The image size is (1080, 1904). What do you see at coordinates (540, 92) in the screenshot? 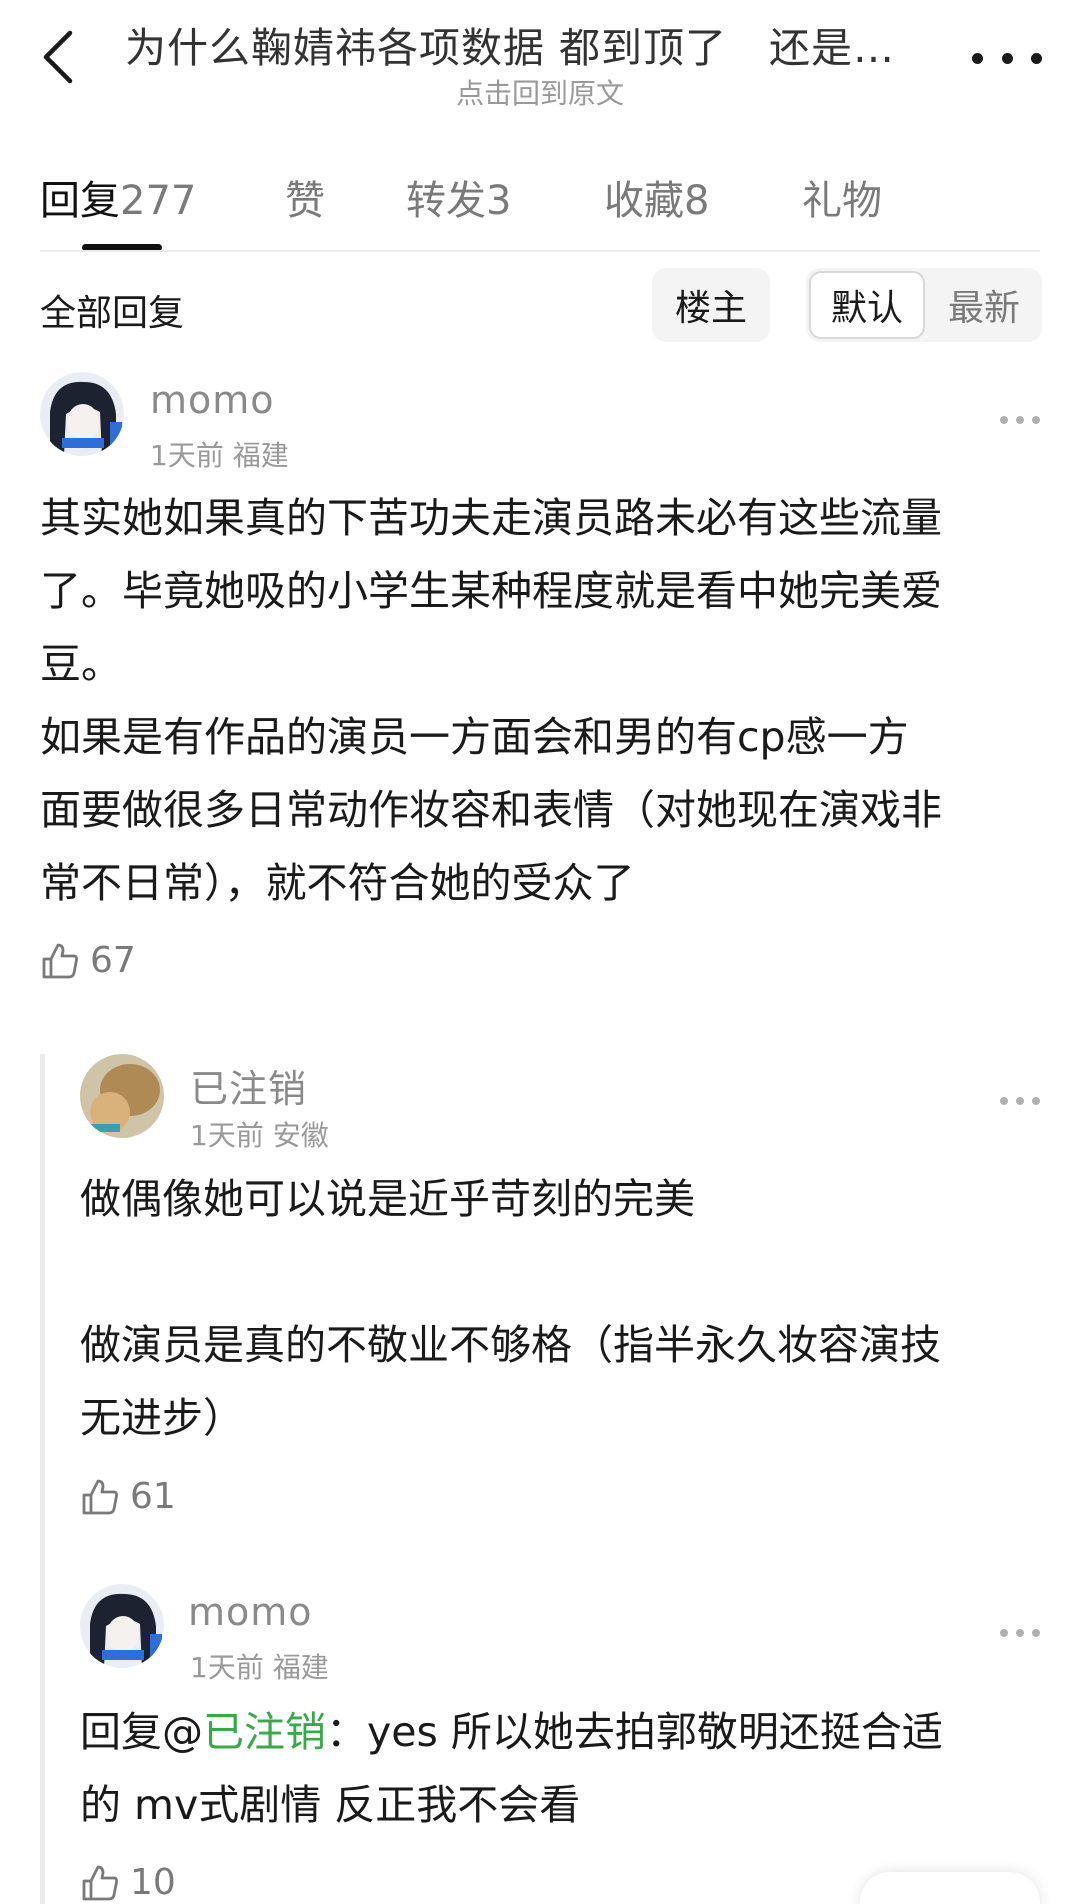
I see `back-to-original-link: 点击回到原文` at bounding box center [540, 92].